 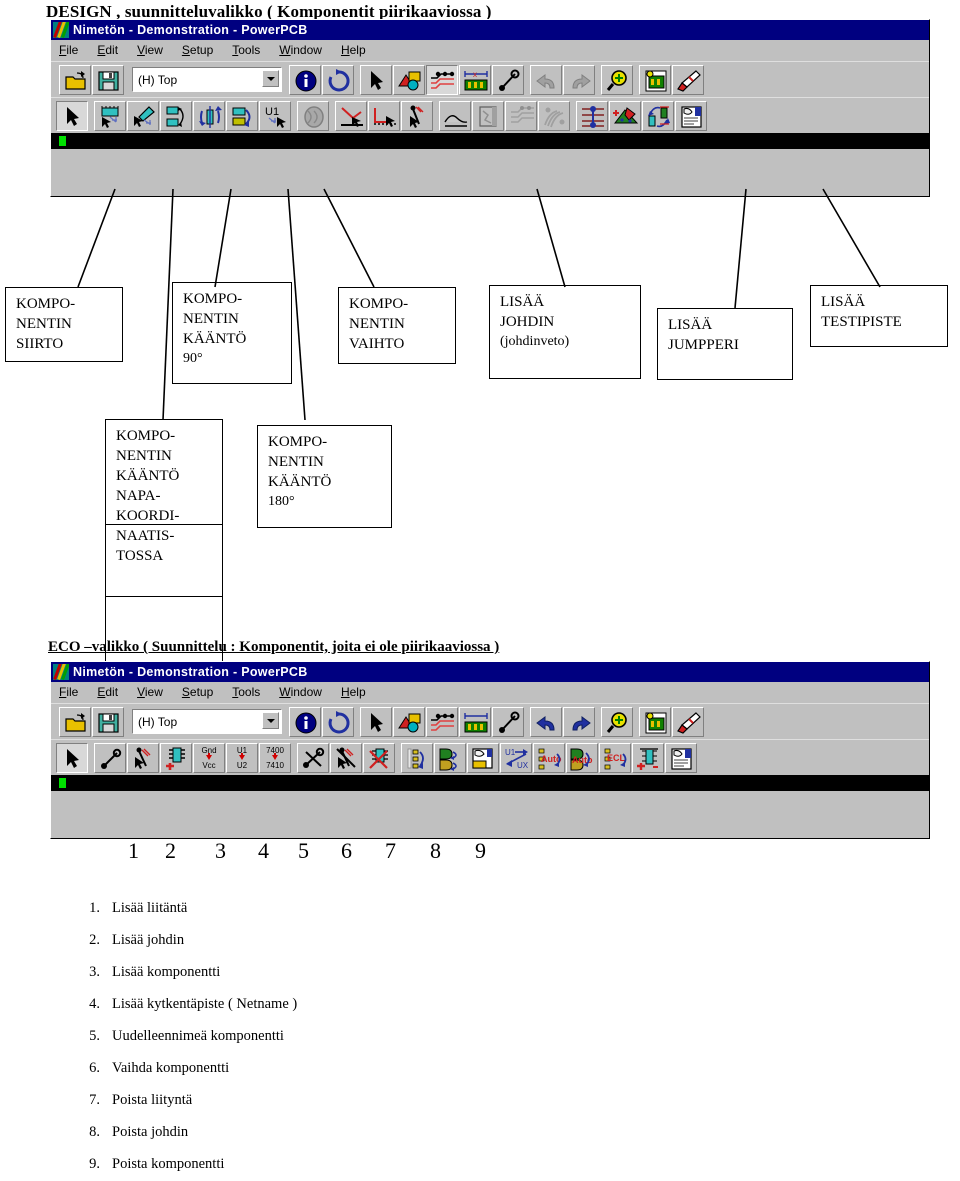 What do you see at coordinates (61, 30) in the screenshot?
I see `app-logo-icon` at bounding box center [61, 30].